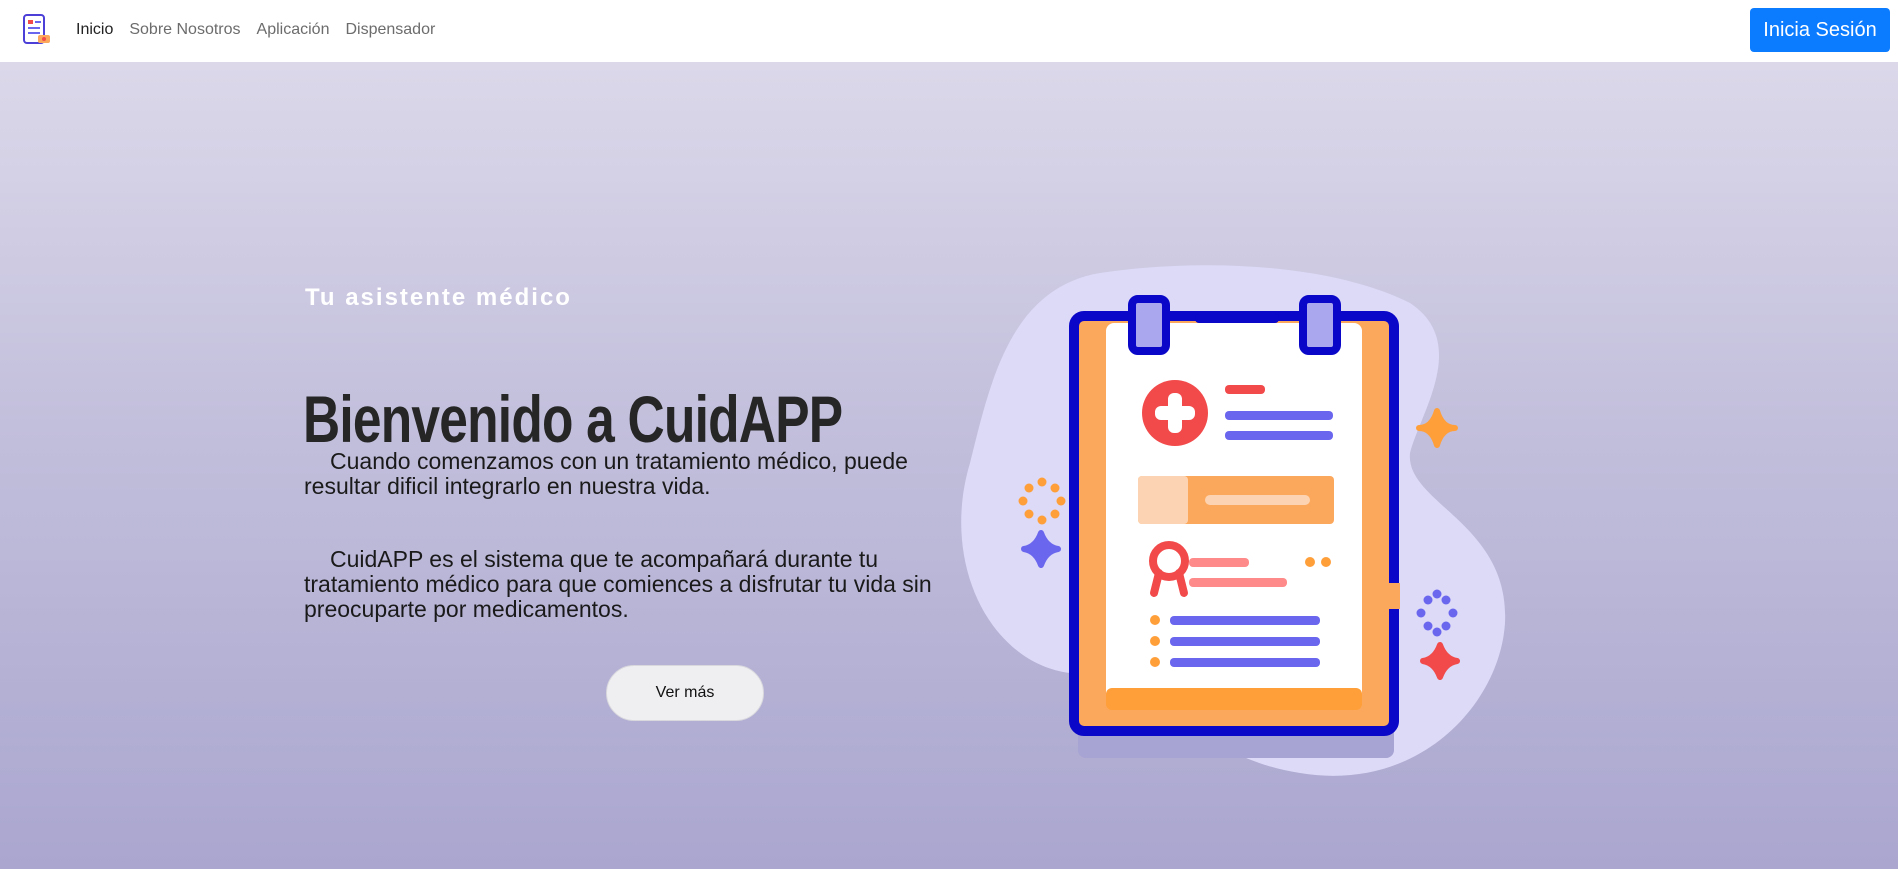 The height and width of the screenshot is (869, 1898). I want to click on nav-link-aplicacion: Aplicación, so click(293, 30).